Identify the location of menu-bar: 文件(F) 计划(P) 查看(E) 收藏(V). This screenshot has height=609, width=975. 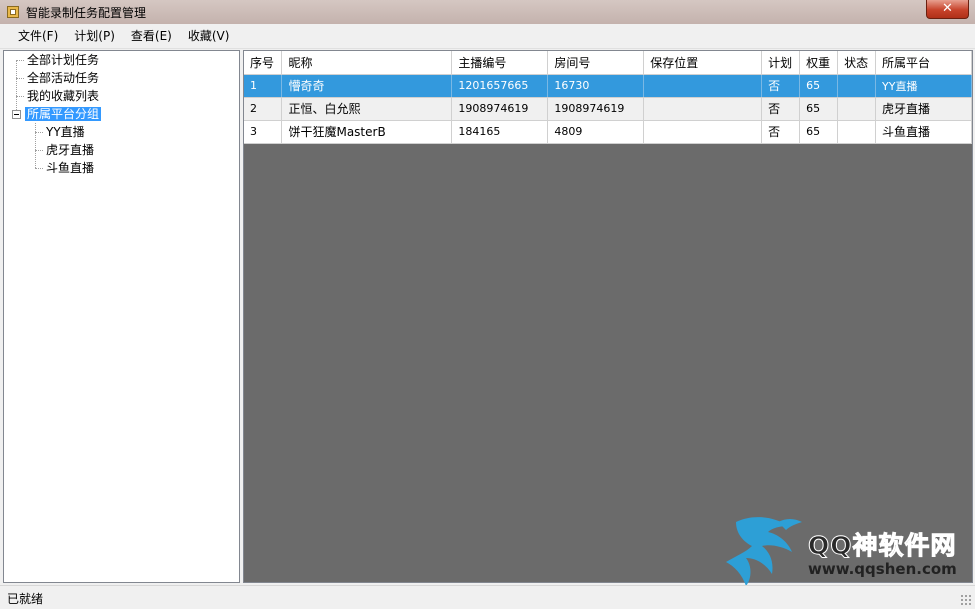
(487, 36).